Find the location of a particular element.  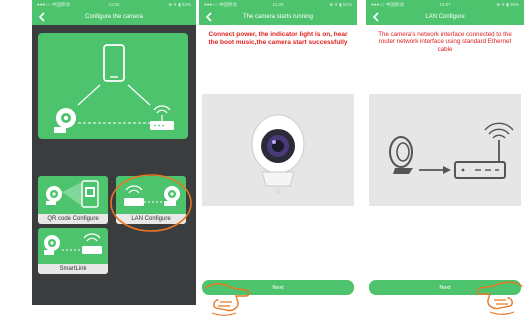

page-title: LAN Configure is located at coordinates (445, 17).